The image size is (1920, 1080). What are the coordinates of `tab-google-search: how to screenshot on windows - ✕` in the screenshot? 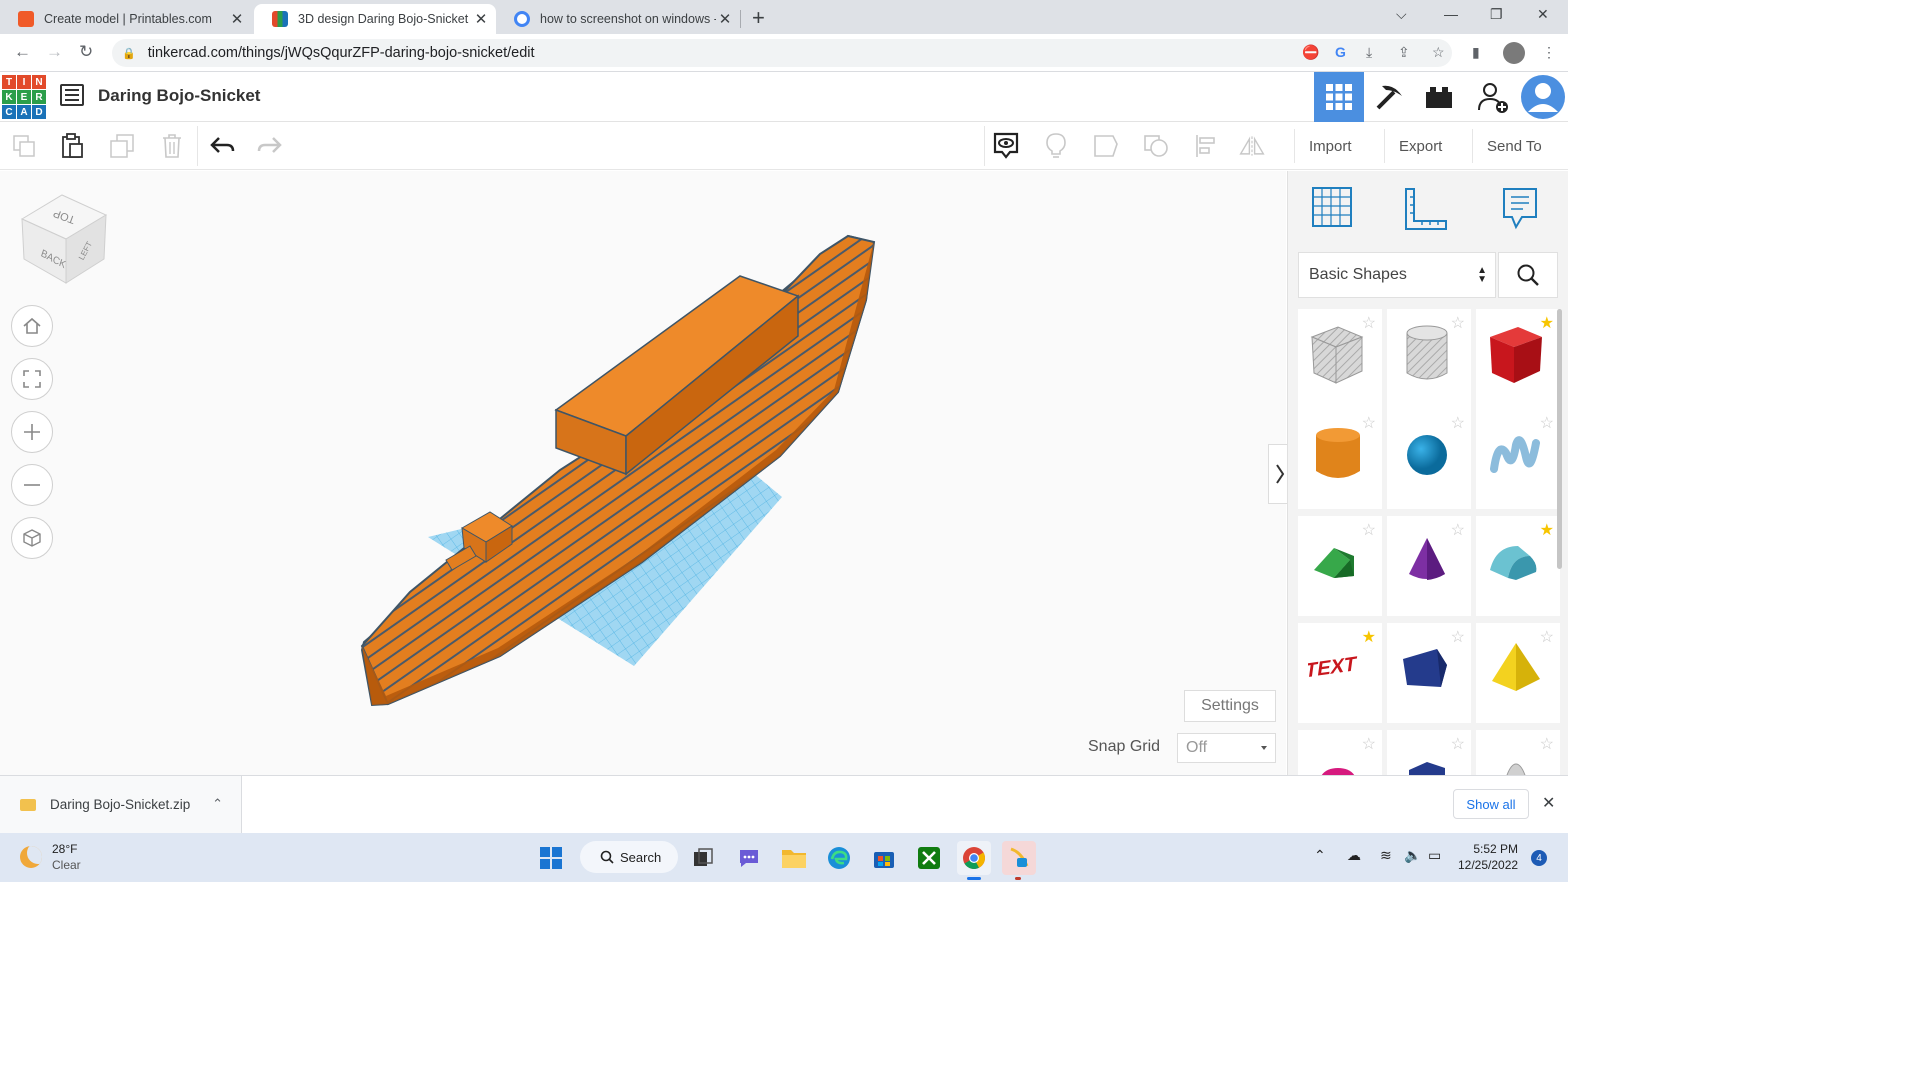 It's located at (618, 19).